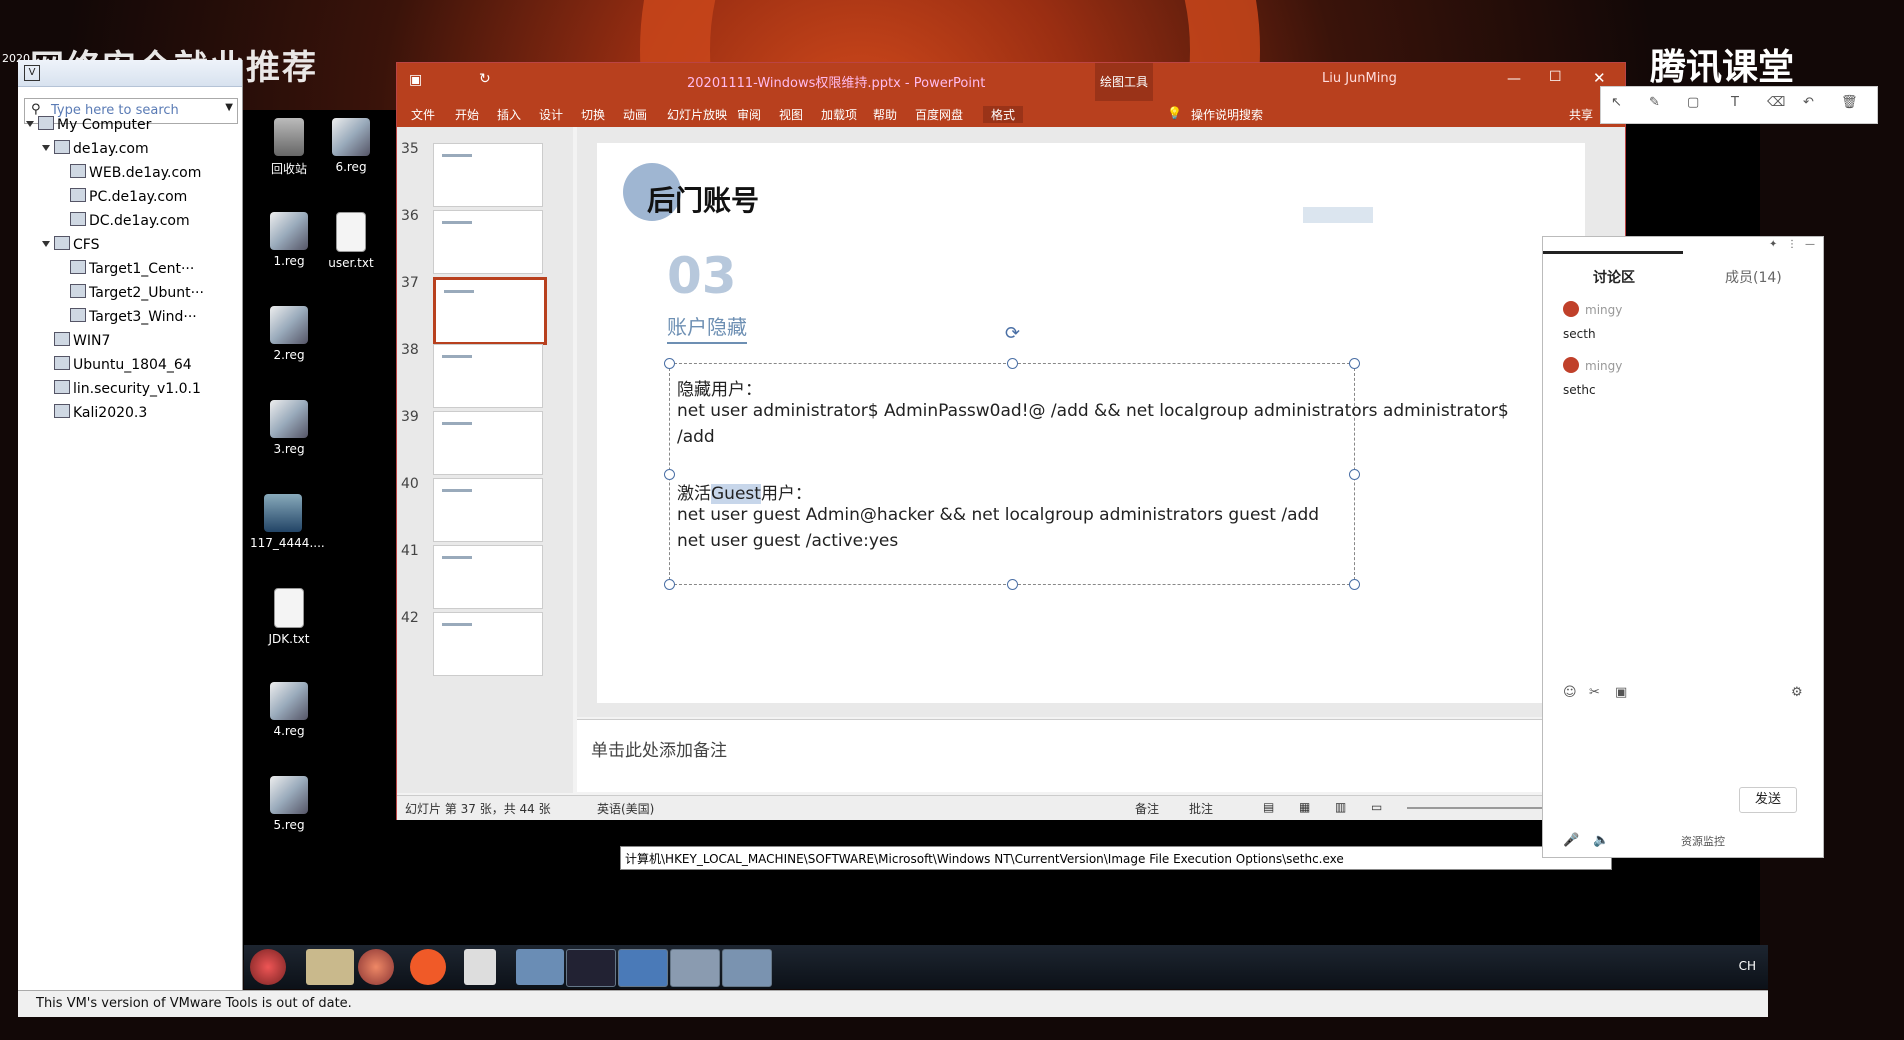  I want to click on tree-item: CFS, so click(70, 244).